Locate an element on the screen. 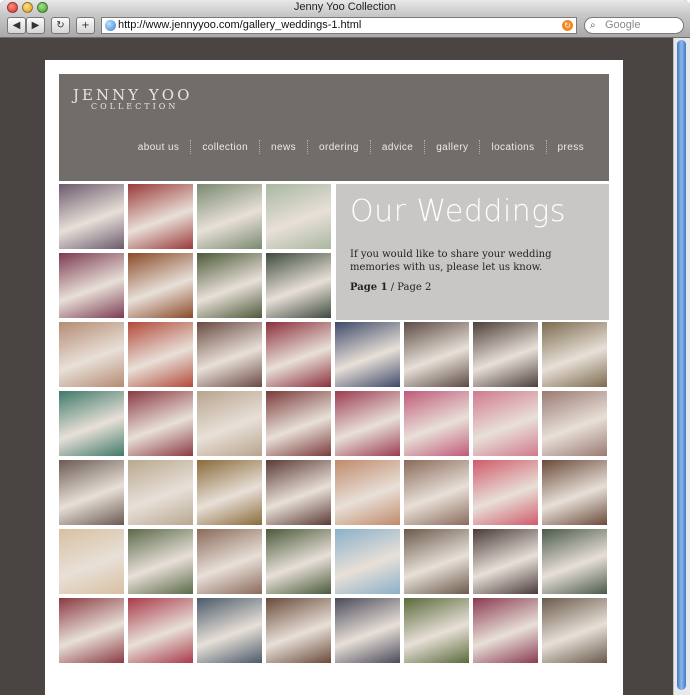  forward-button: ▶ is located at coordinates (35, 25).